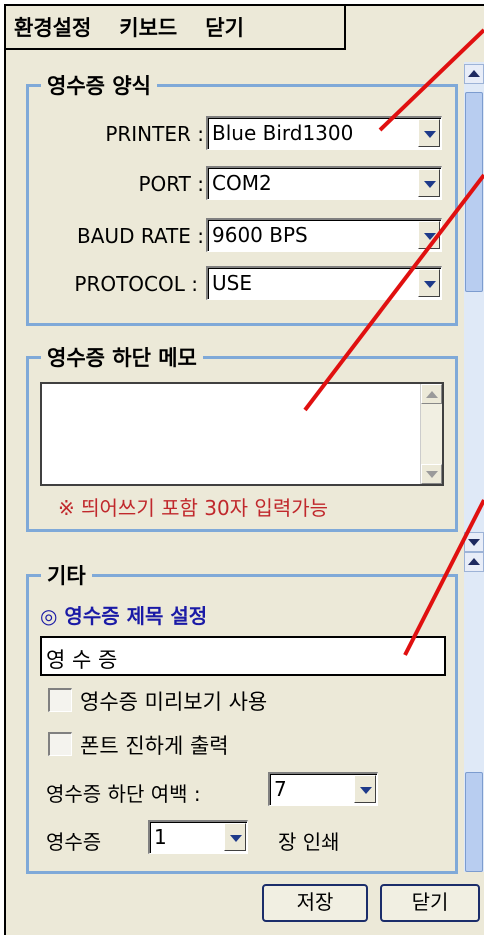 The width and height of the screenshot is (484, 935). I want to click on footer-memo-input, so click(242, 434).